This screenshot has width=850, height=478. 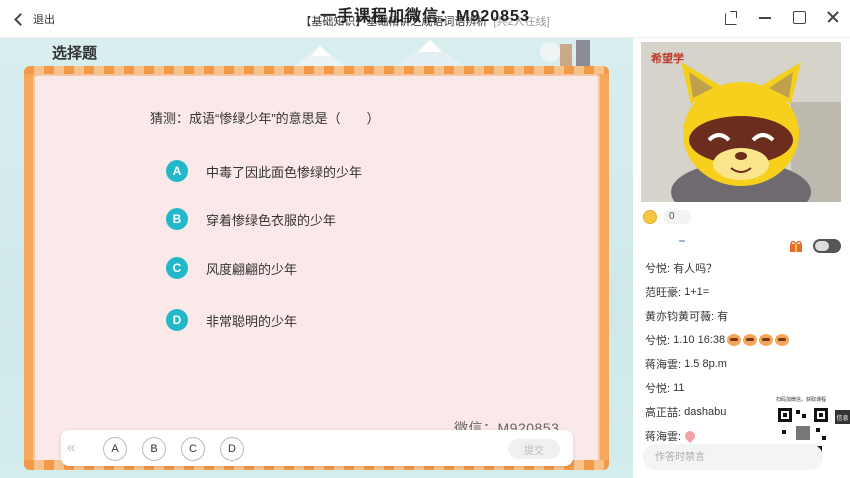 I want to click on question-text: 猜测：成语“惨绿少年”的意思是（ ）, so click(x=265, y=118).